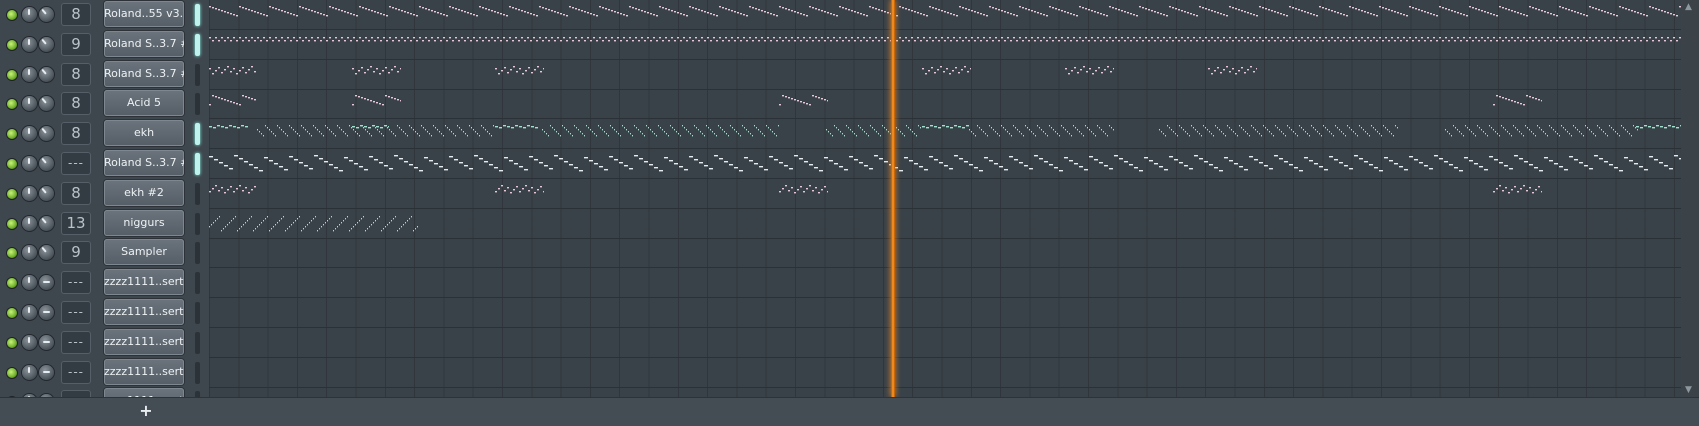  I want to click on vertical-scrollbar: ▲ ▼, so click(1690, 198).